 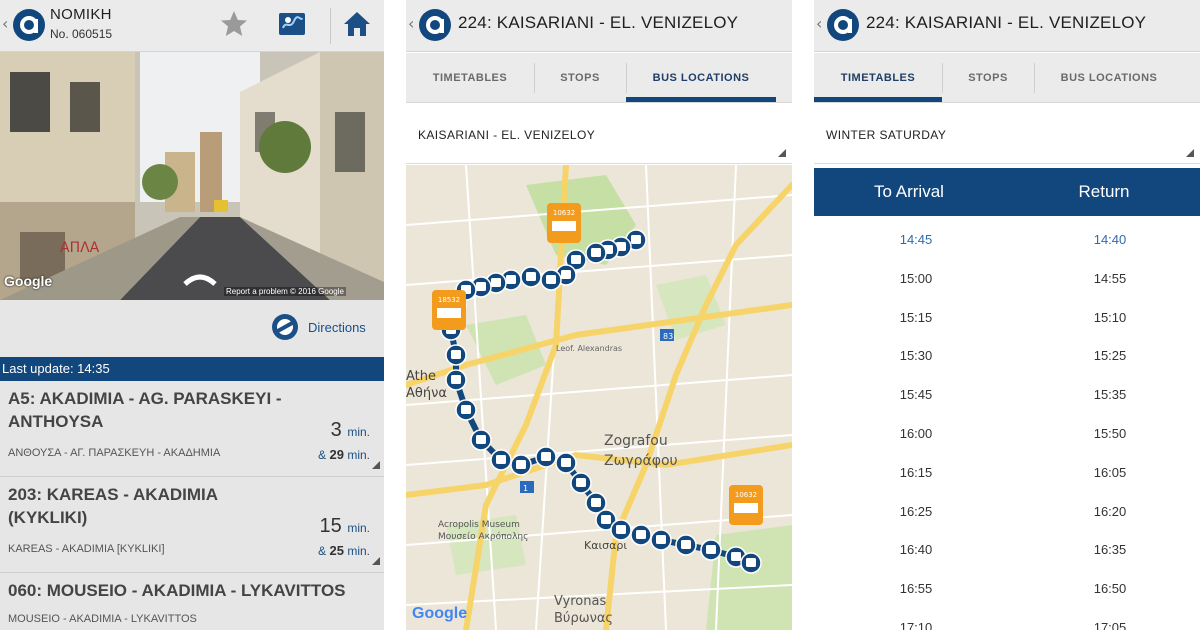 I want to click on street-view-image: ΑΠΛΑ, so click(x=192, y=176).